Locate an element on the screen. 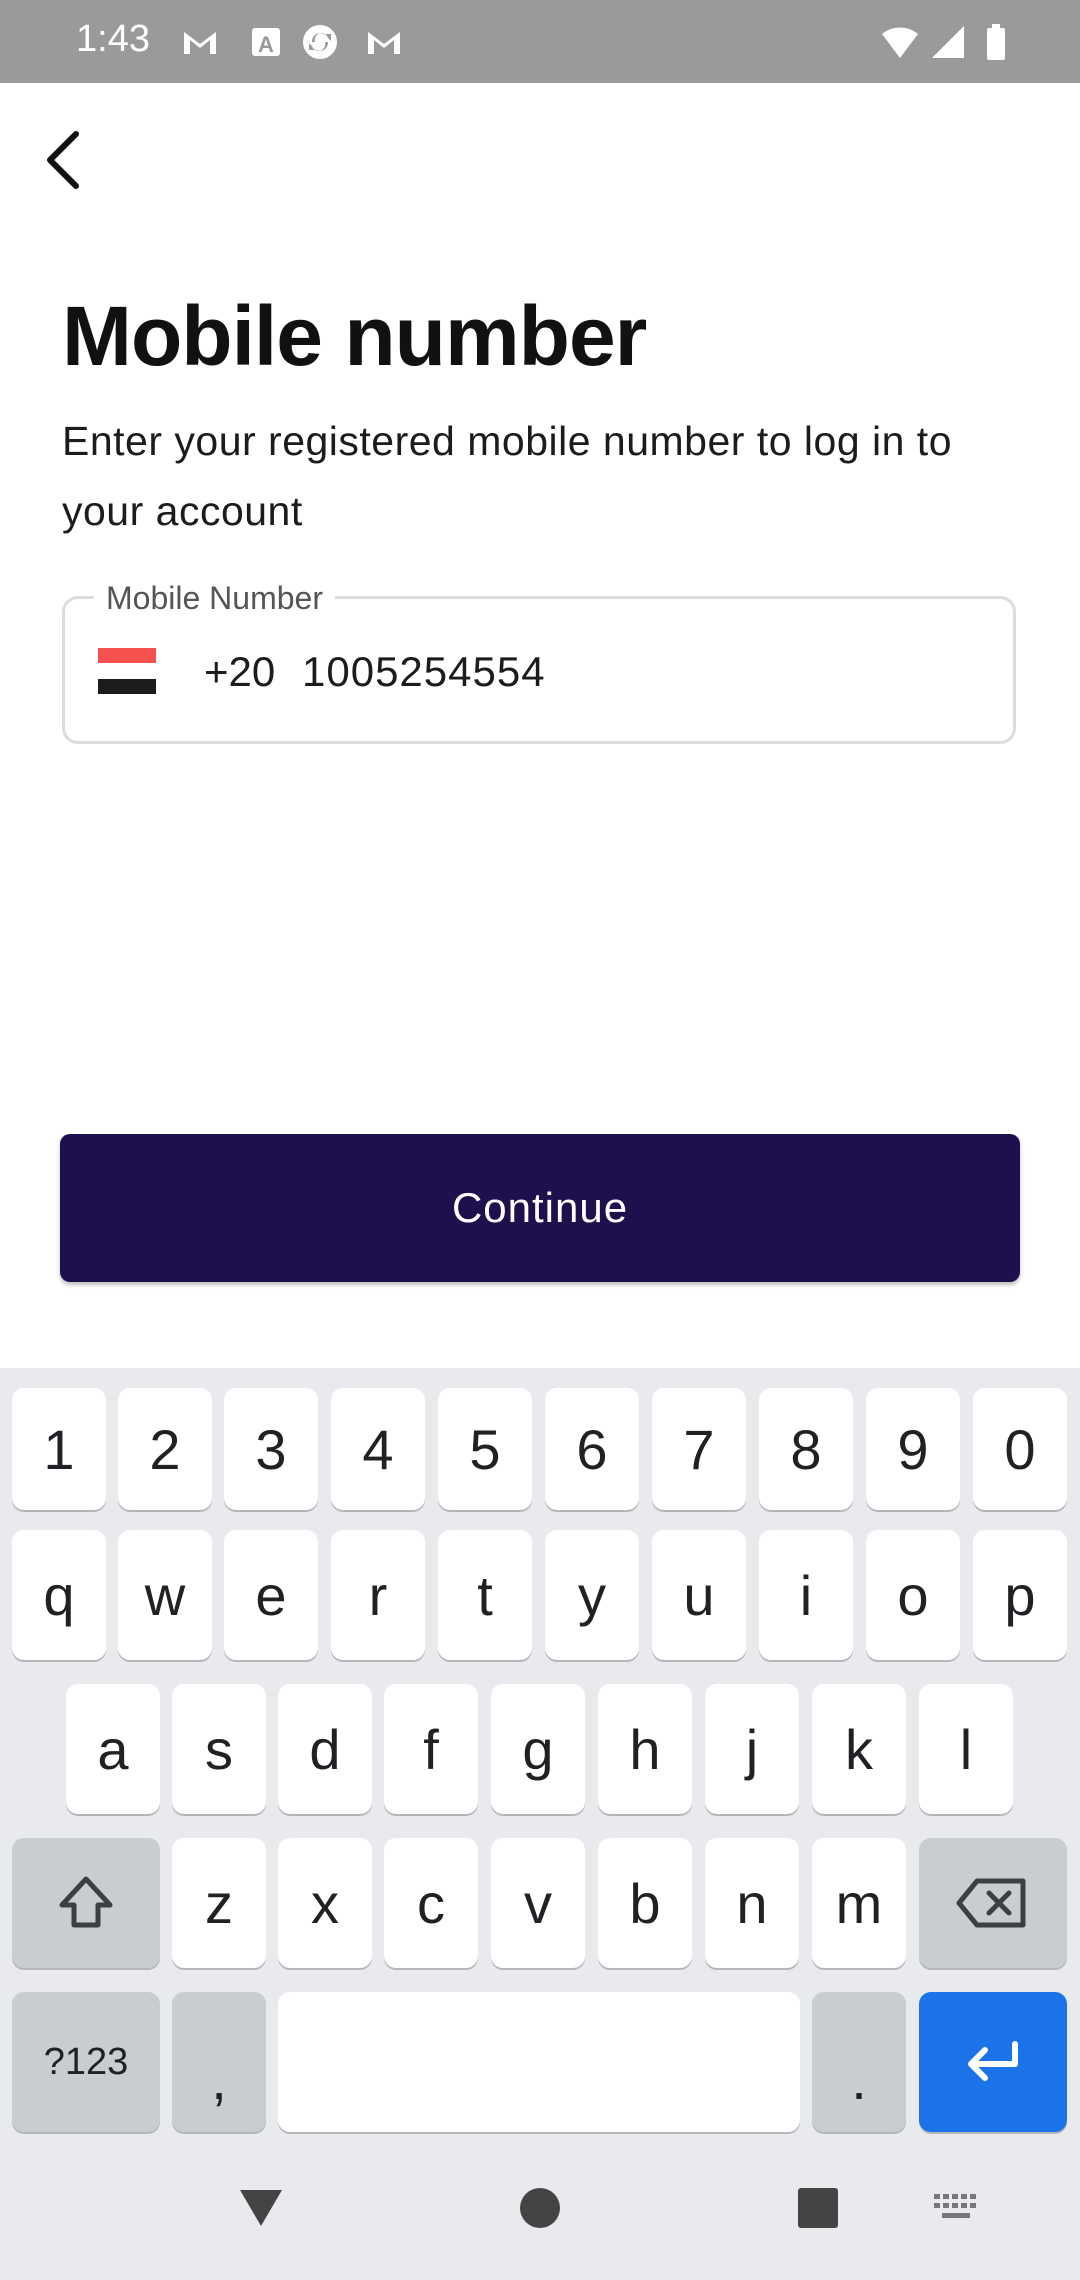  key-9: 9 is located at coordinates (913, 1449).